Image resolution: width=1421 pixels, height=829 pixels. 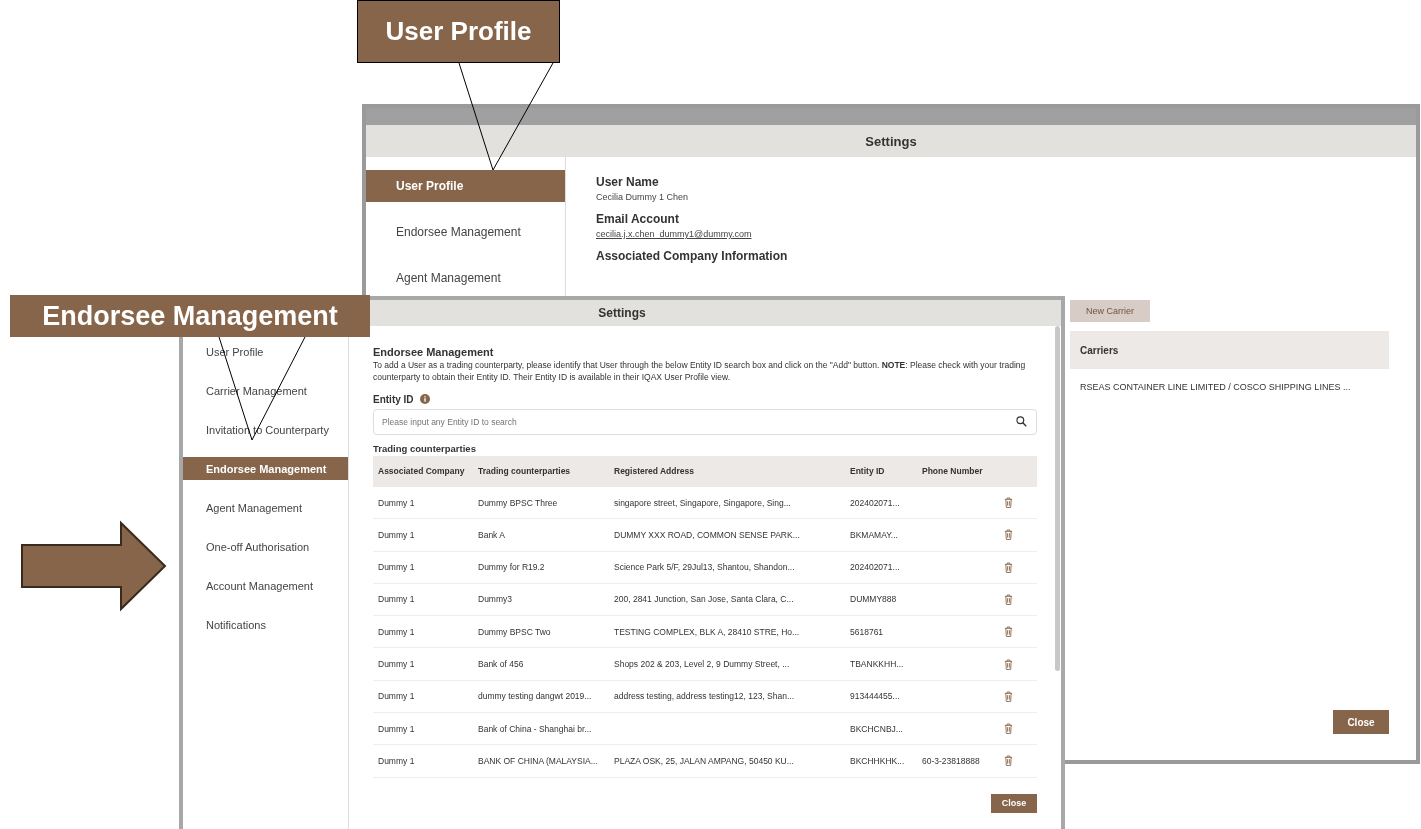 What do you see at coordinates (514, 631) in the screenshot?
I see `table-cell: Dummy BPSC Two` at bounding box center [514, 631].